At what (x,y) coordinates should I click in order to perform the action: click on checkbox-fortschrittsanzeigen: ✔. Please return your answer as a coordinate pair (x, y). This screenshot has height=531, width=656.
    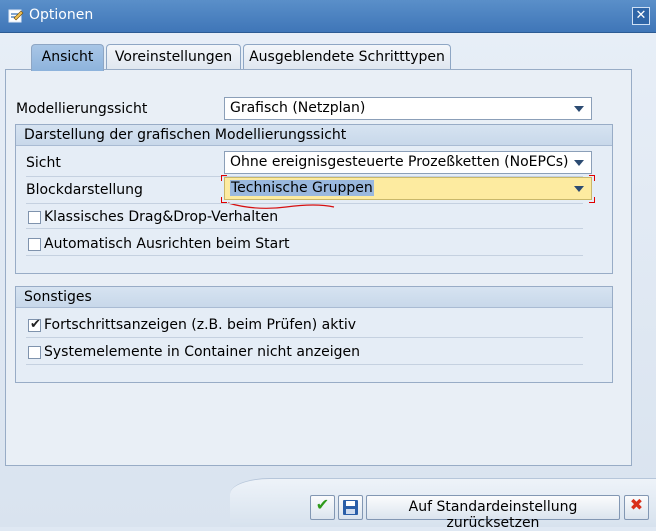
    Looking at the image, I should click on (34, 324).